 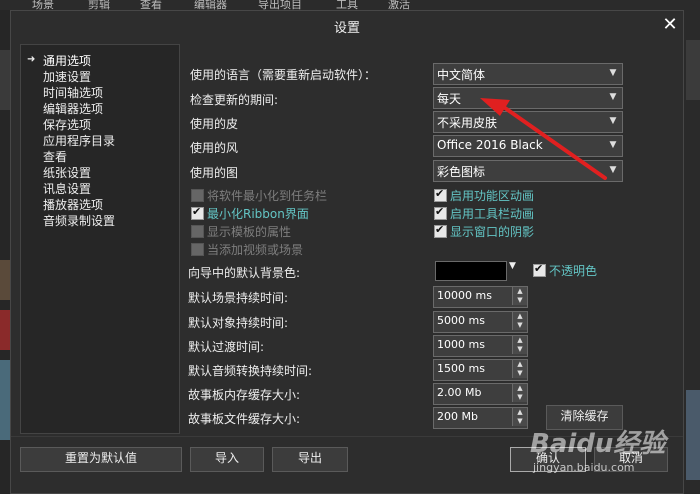 What do you see at coordinates (528, 98) in the screenshot?
I see `update-period-dropdown: 每天 ▼` at bounding box center [528, 98].